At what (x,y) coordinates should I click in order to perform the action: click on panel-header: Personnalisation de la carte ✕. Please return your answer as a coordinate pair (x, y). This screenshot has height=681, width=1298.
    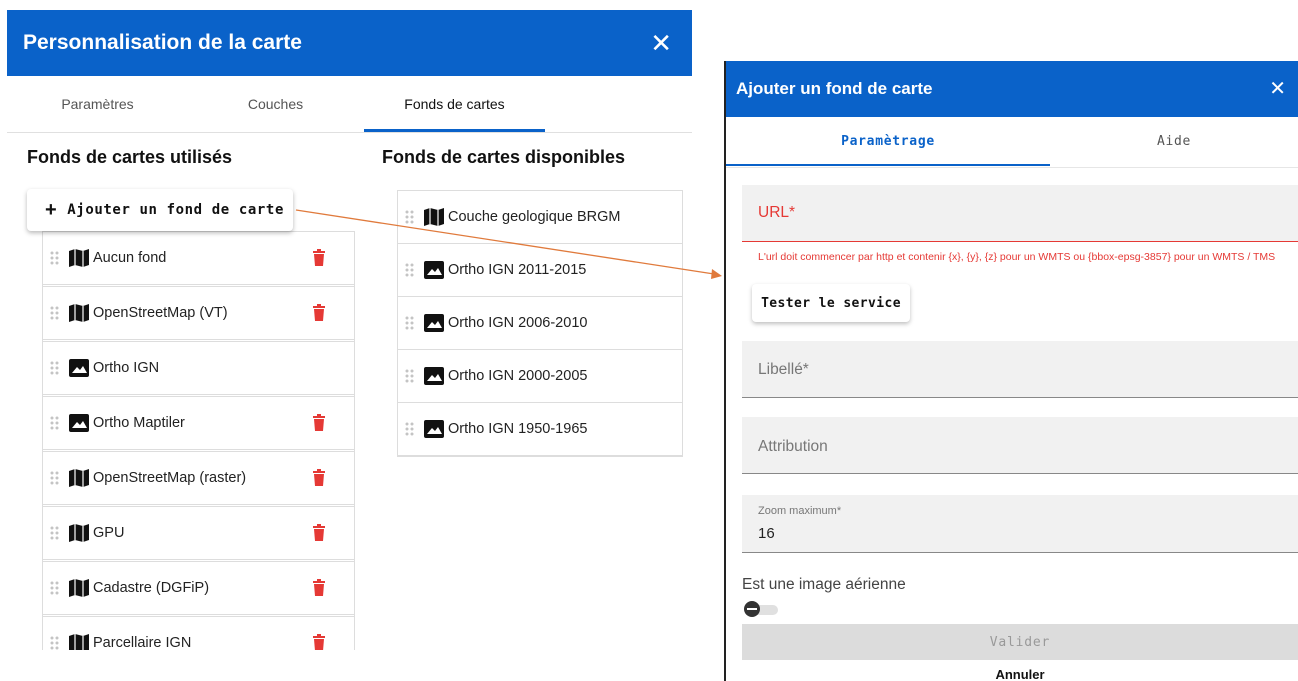
    Looking at the image, I should click on (349, 43).